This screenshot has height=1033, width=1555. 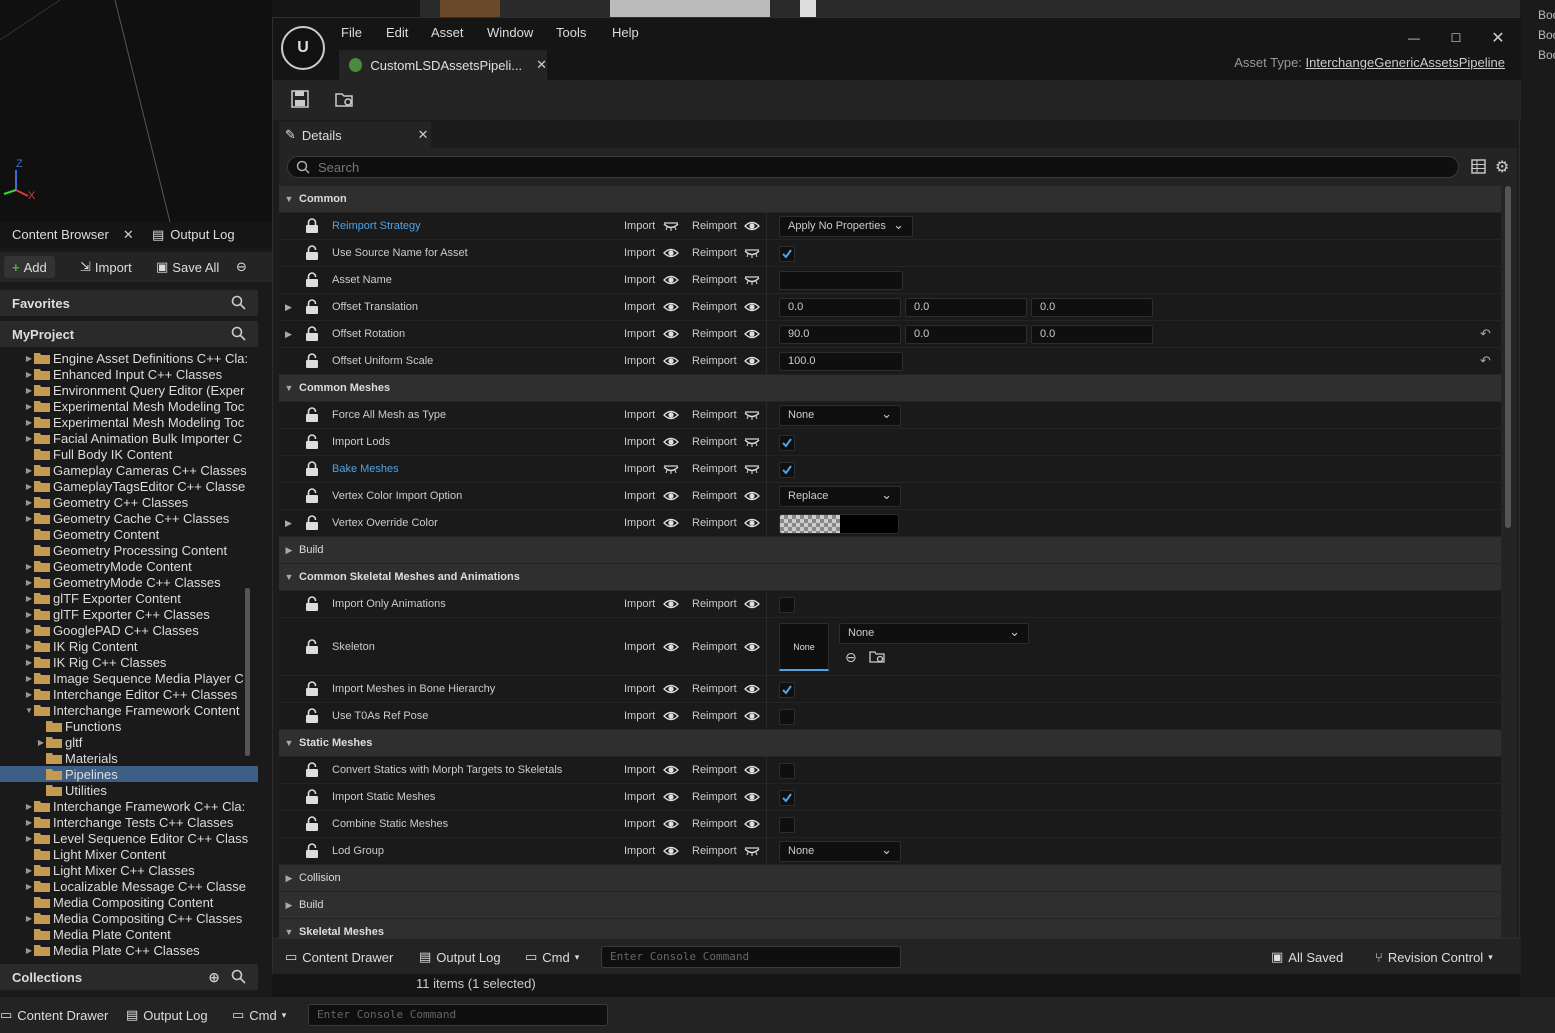 I want to click on property-dropdown: Replace ⌄, so click(x=840, y=496).